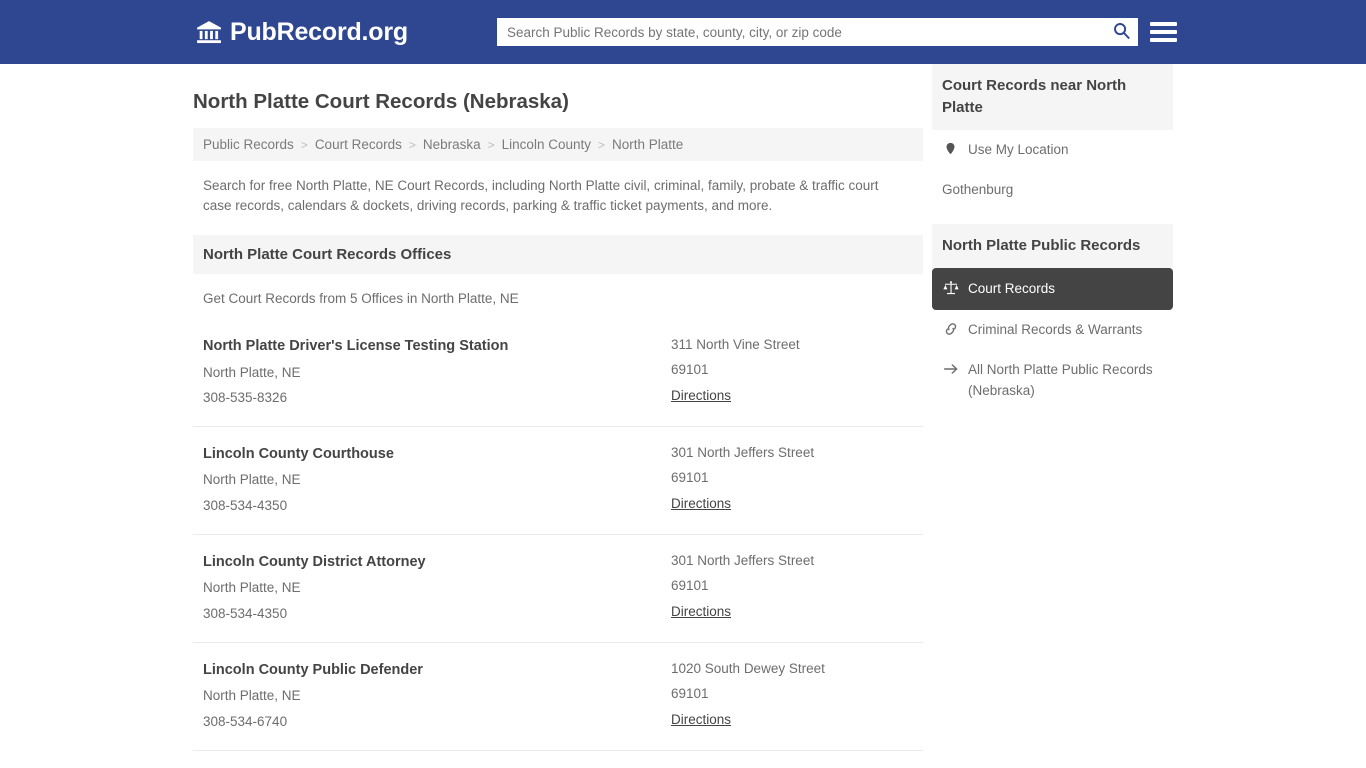  I want to click on breadcrumb-item: Public Records, so click(248, 144).